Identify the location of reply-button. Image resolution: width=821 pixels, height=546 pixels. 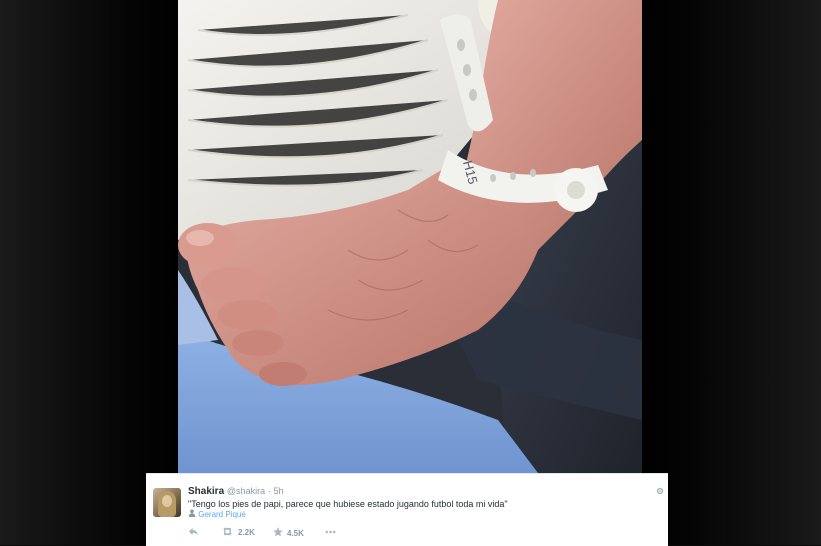
(193, 532).